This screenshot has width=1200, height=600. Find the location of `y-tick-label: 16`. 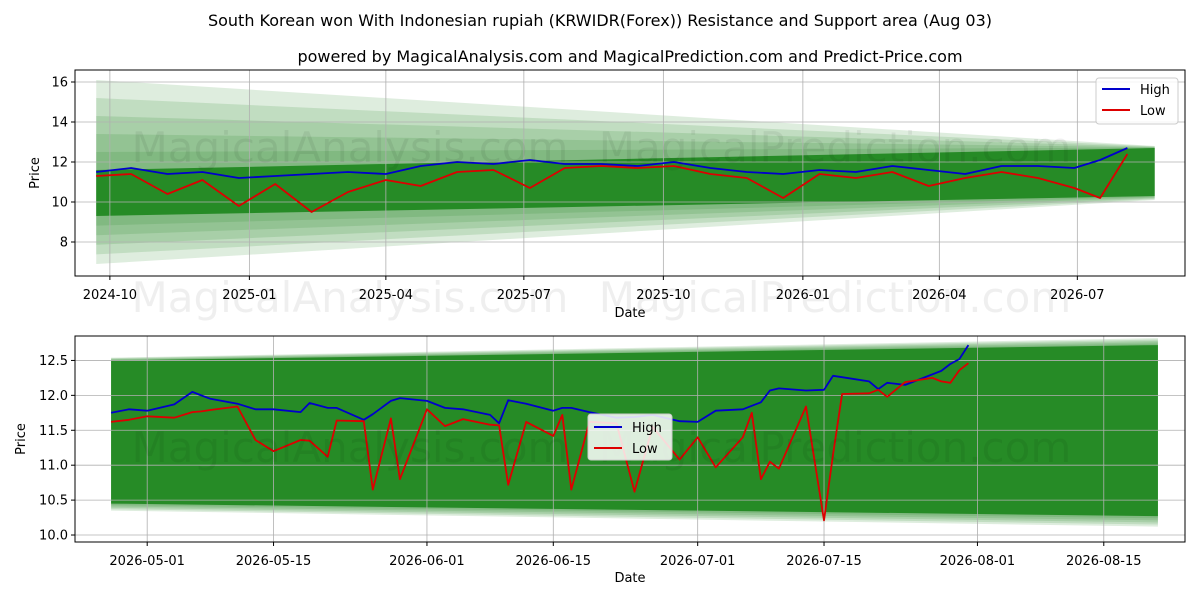

y-tick-label: 16 is located at coordinates (59, 83).